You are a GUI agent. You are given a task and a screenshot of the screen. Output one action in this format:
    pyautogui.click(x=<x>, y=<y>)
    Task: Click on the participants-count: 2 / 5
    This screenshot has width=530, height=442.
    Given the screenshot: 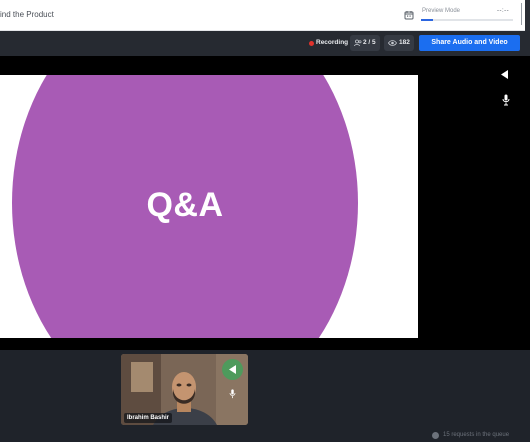 What is the action you would take?
    pyautogui.click(x=369, y=42)
    